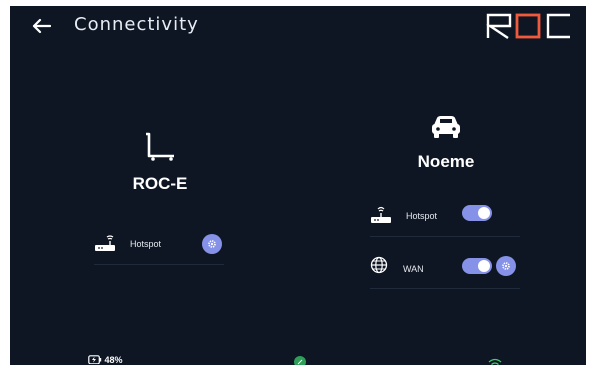 Image resolution: width=590 pixels, height=365 pixels. I want to click on noeme-hotspot-row: Hotspot, so click(445, 219).